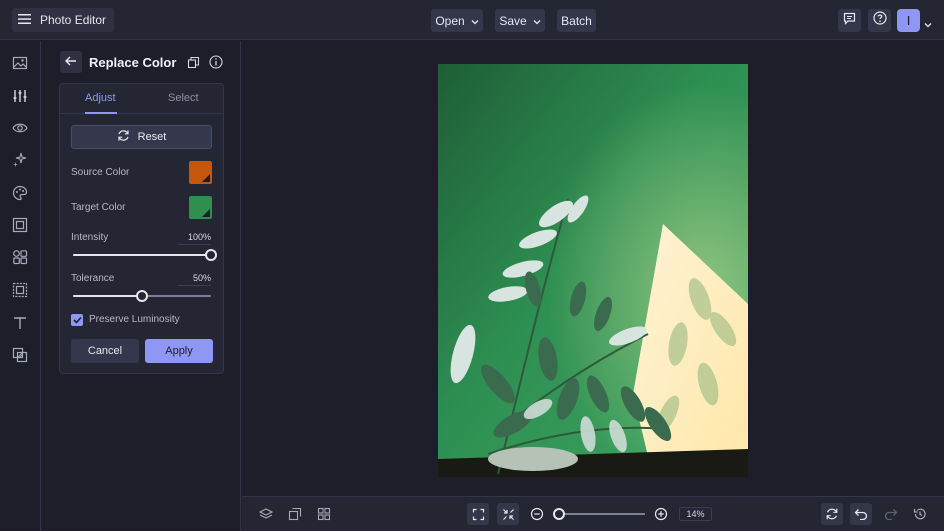  I want to click on graphics-icon, so click(20, 257).